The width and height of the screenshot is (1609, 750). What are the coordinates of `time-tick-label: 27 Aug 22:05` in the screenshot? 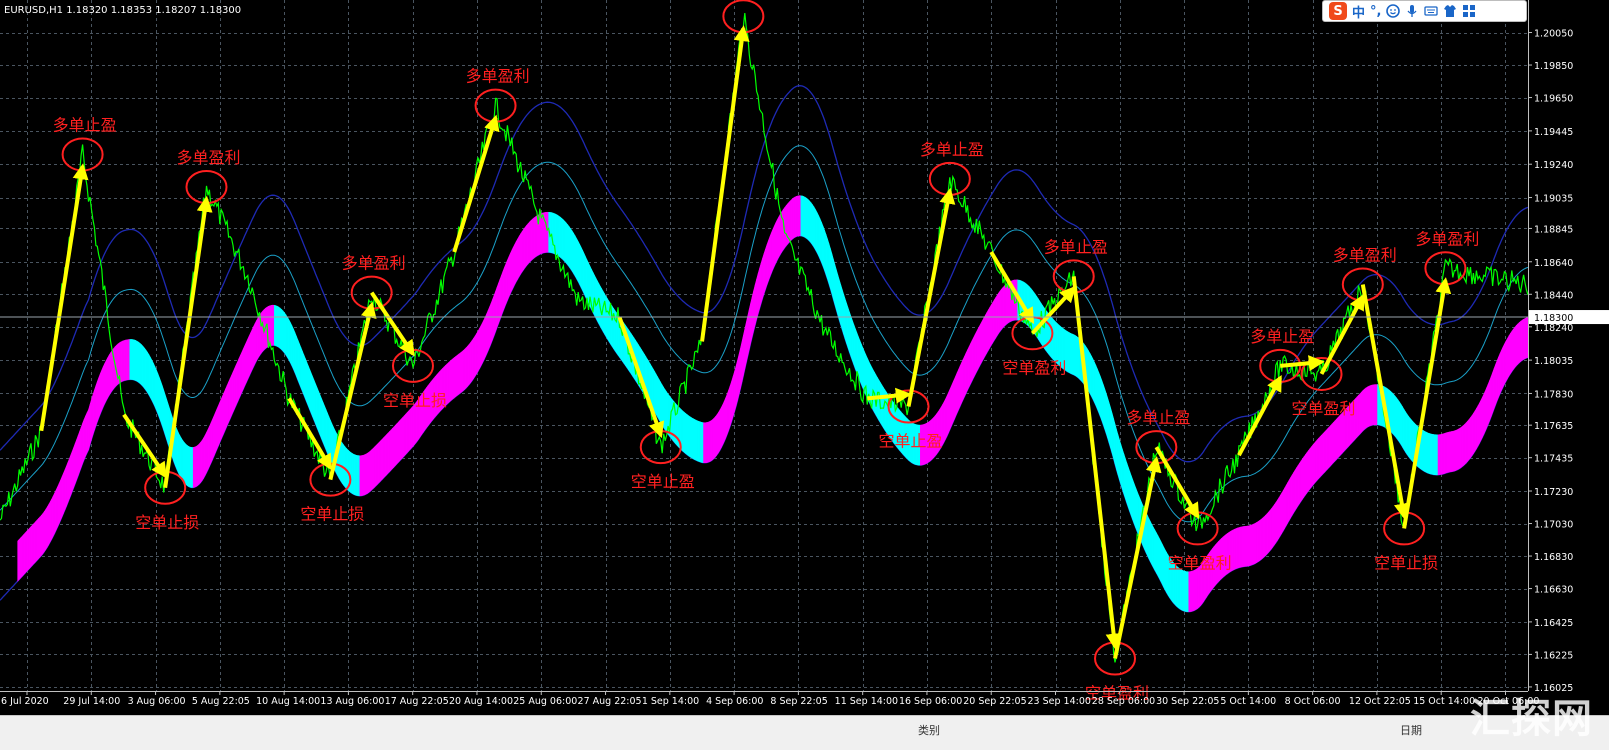 It's located at (610, 701).